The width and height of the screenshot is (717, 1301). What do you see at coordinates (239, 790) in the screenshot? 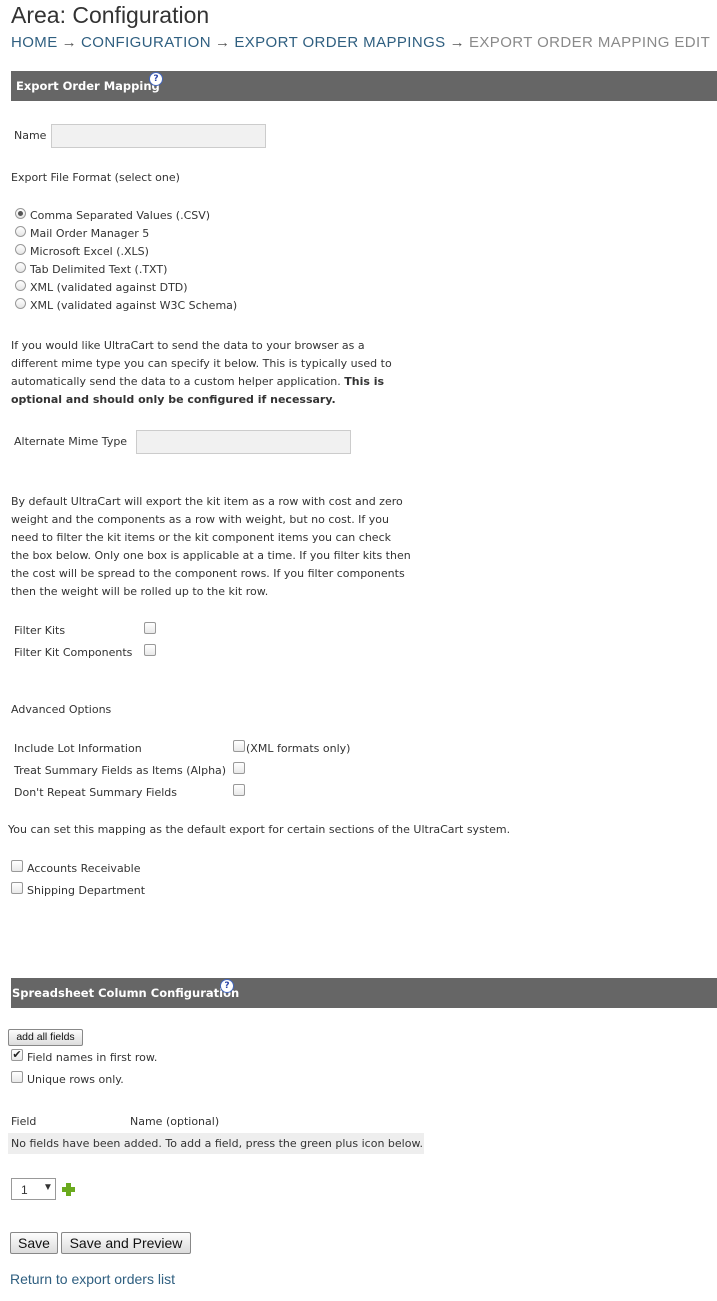
I see `dont-repeat-summary-checkbox` at bounding box center [239, 790].